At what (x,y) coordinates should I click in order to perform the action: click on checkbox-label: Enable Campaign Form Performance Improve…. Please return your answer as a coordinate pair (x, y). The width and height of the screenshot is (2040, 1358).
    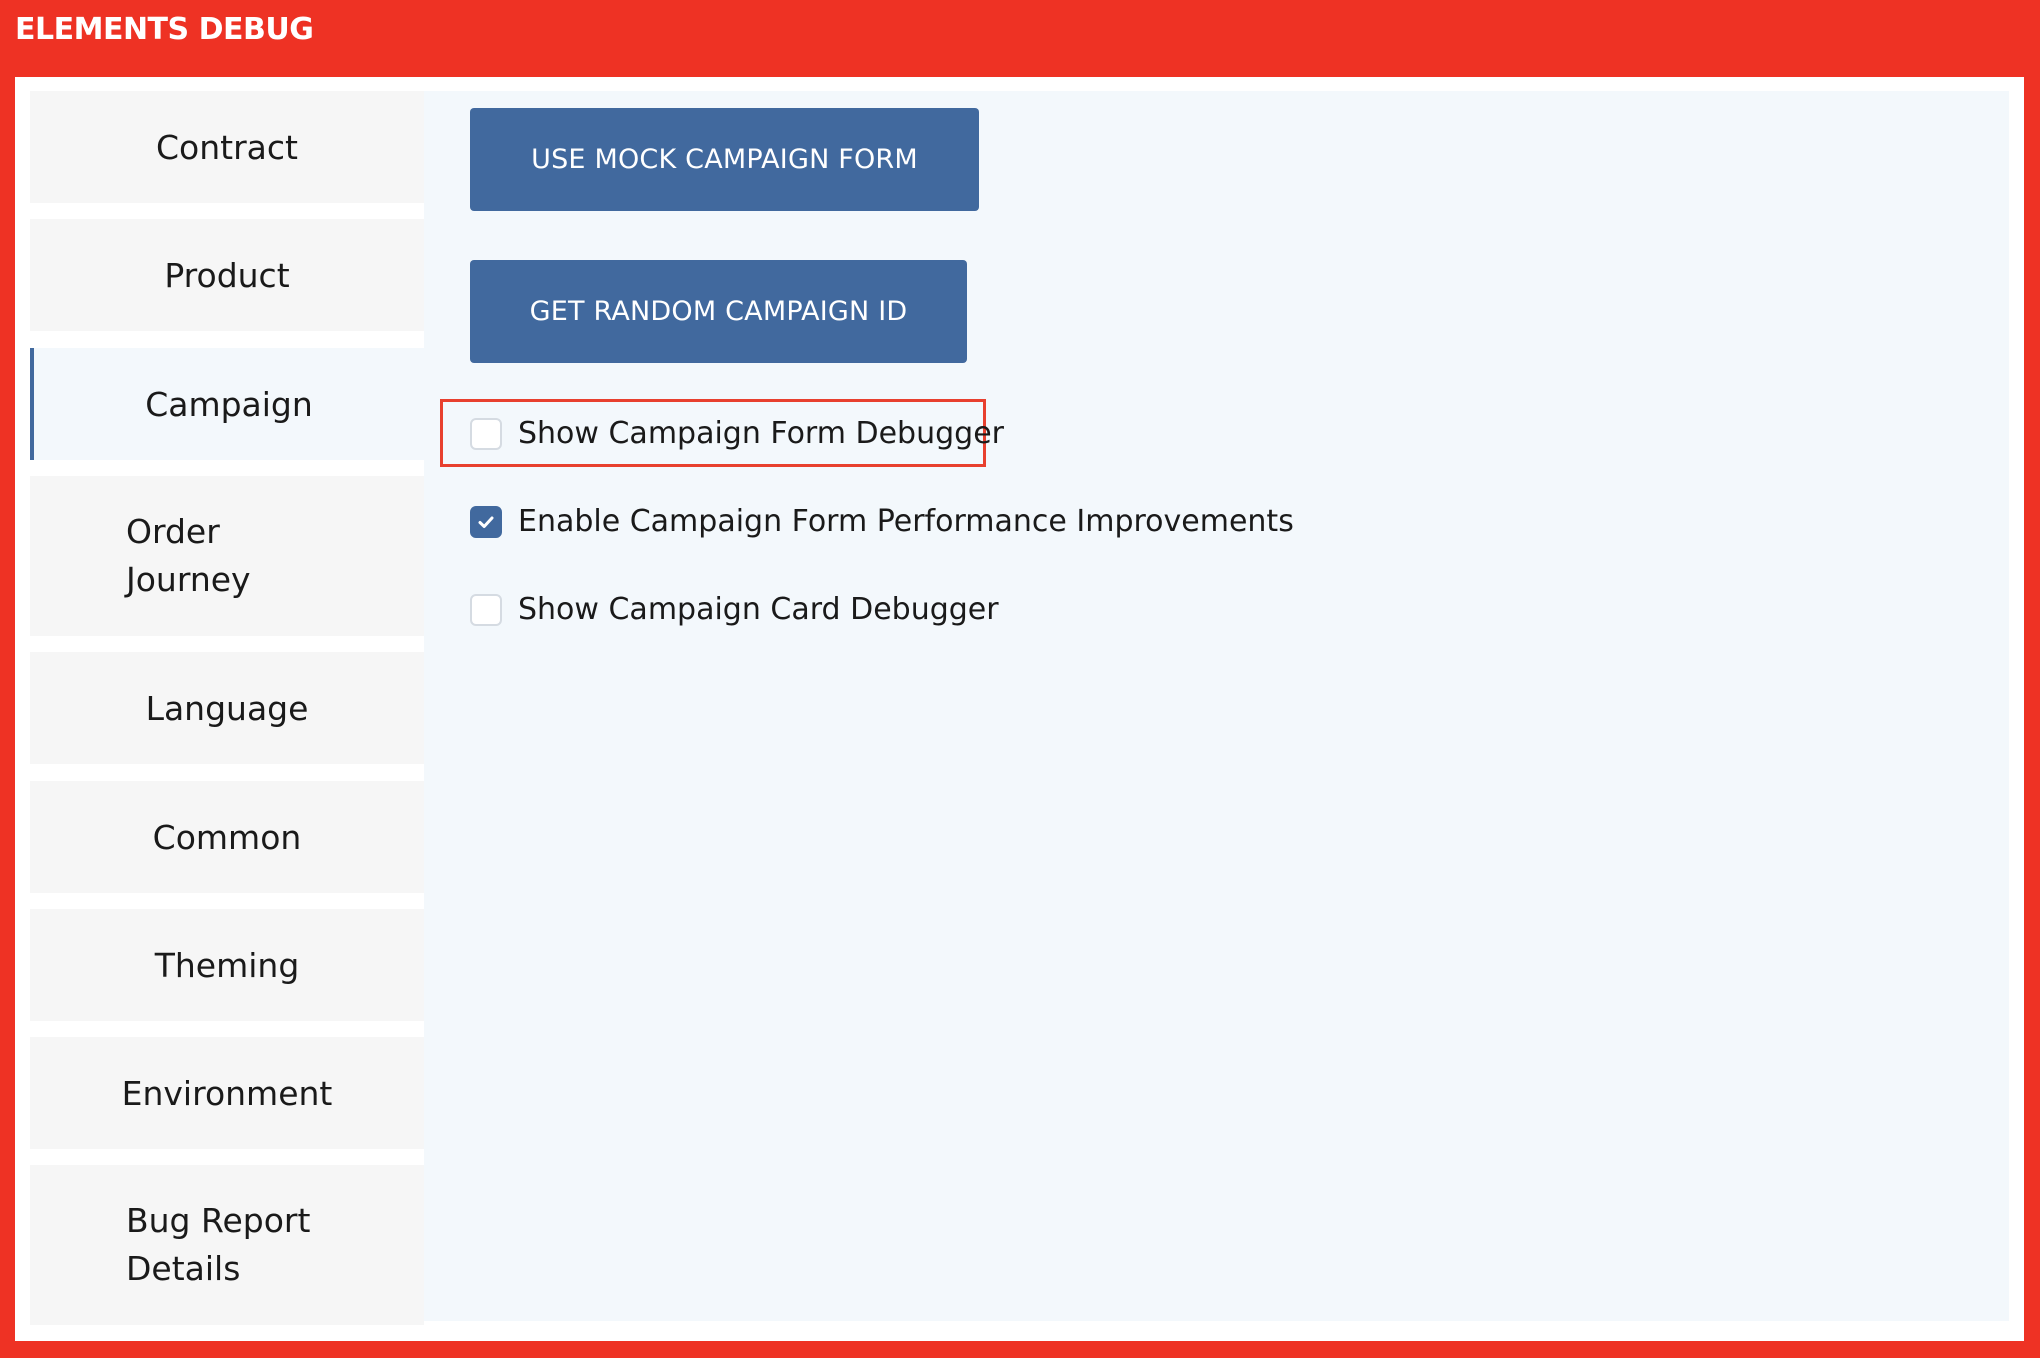
    Looking at the image, I should click on (906, 521).